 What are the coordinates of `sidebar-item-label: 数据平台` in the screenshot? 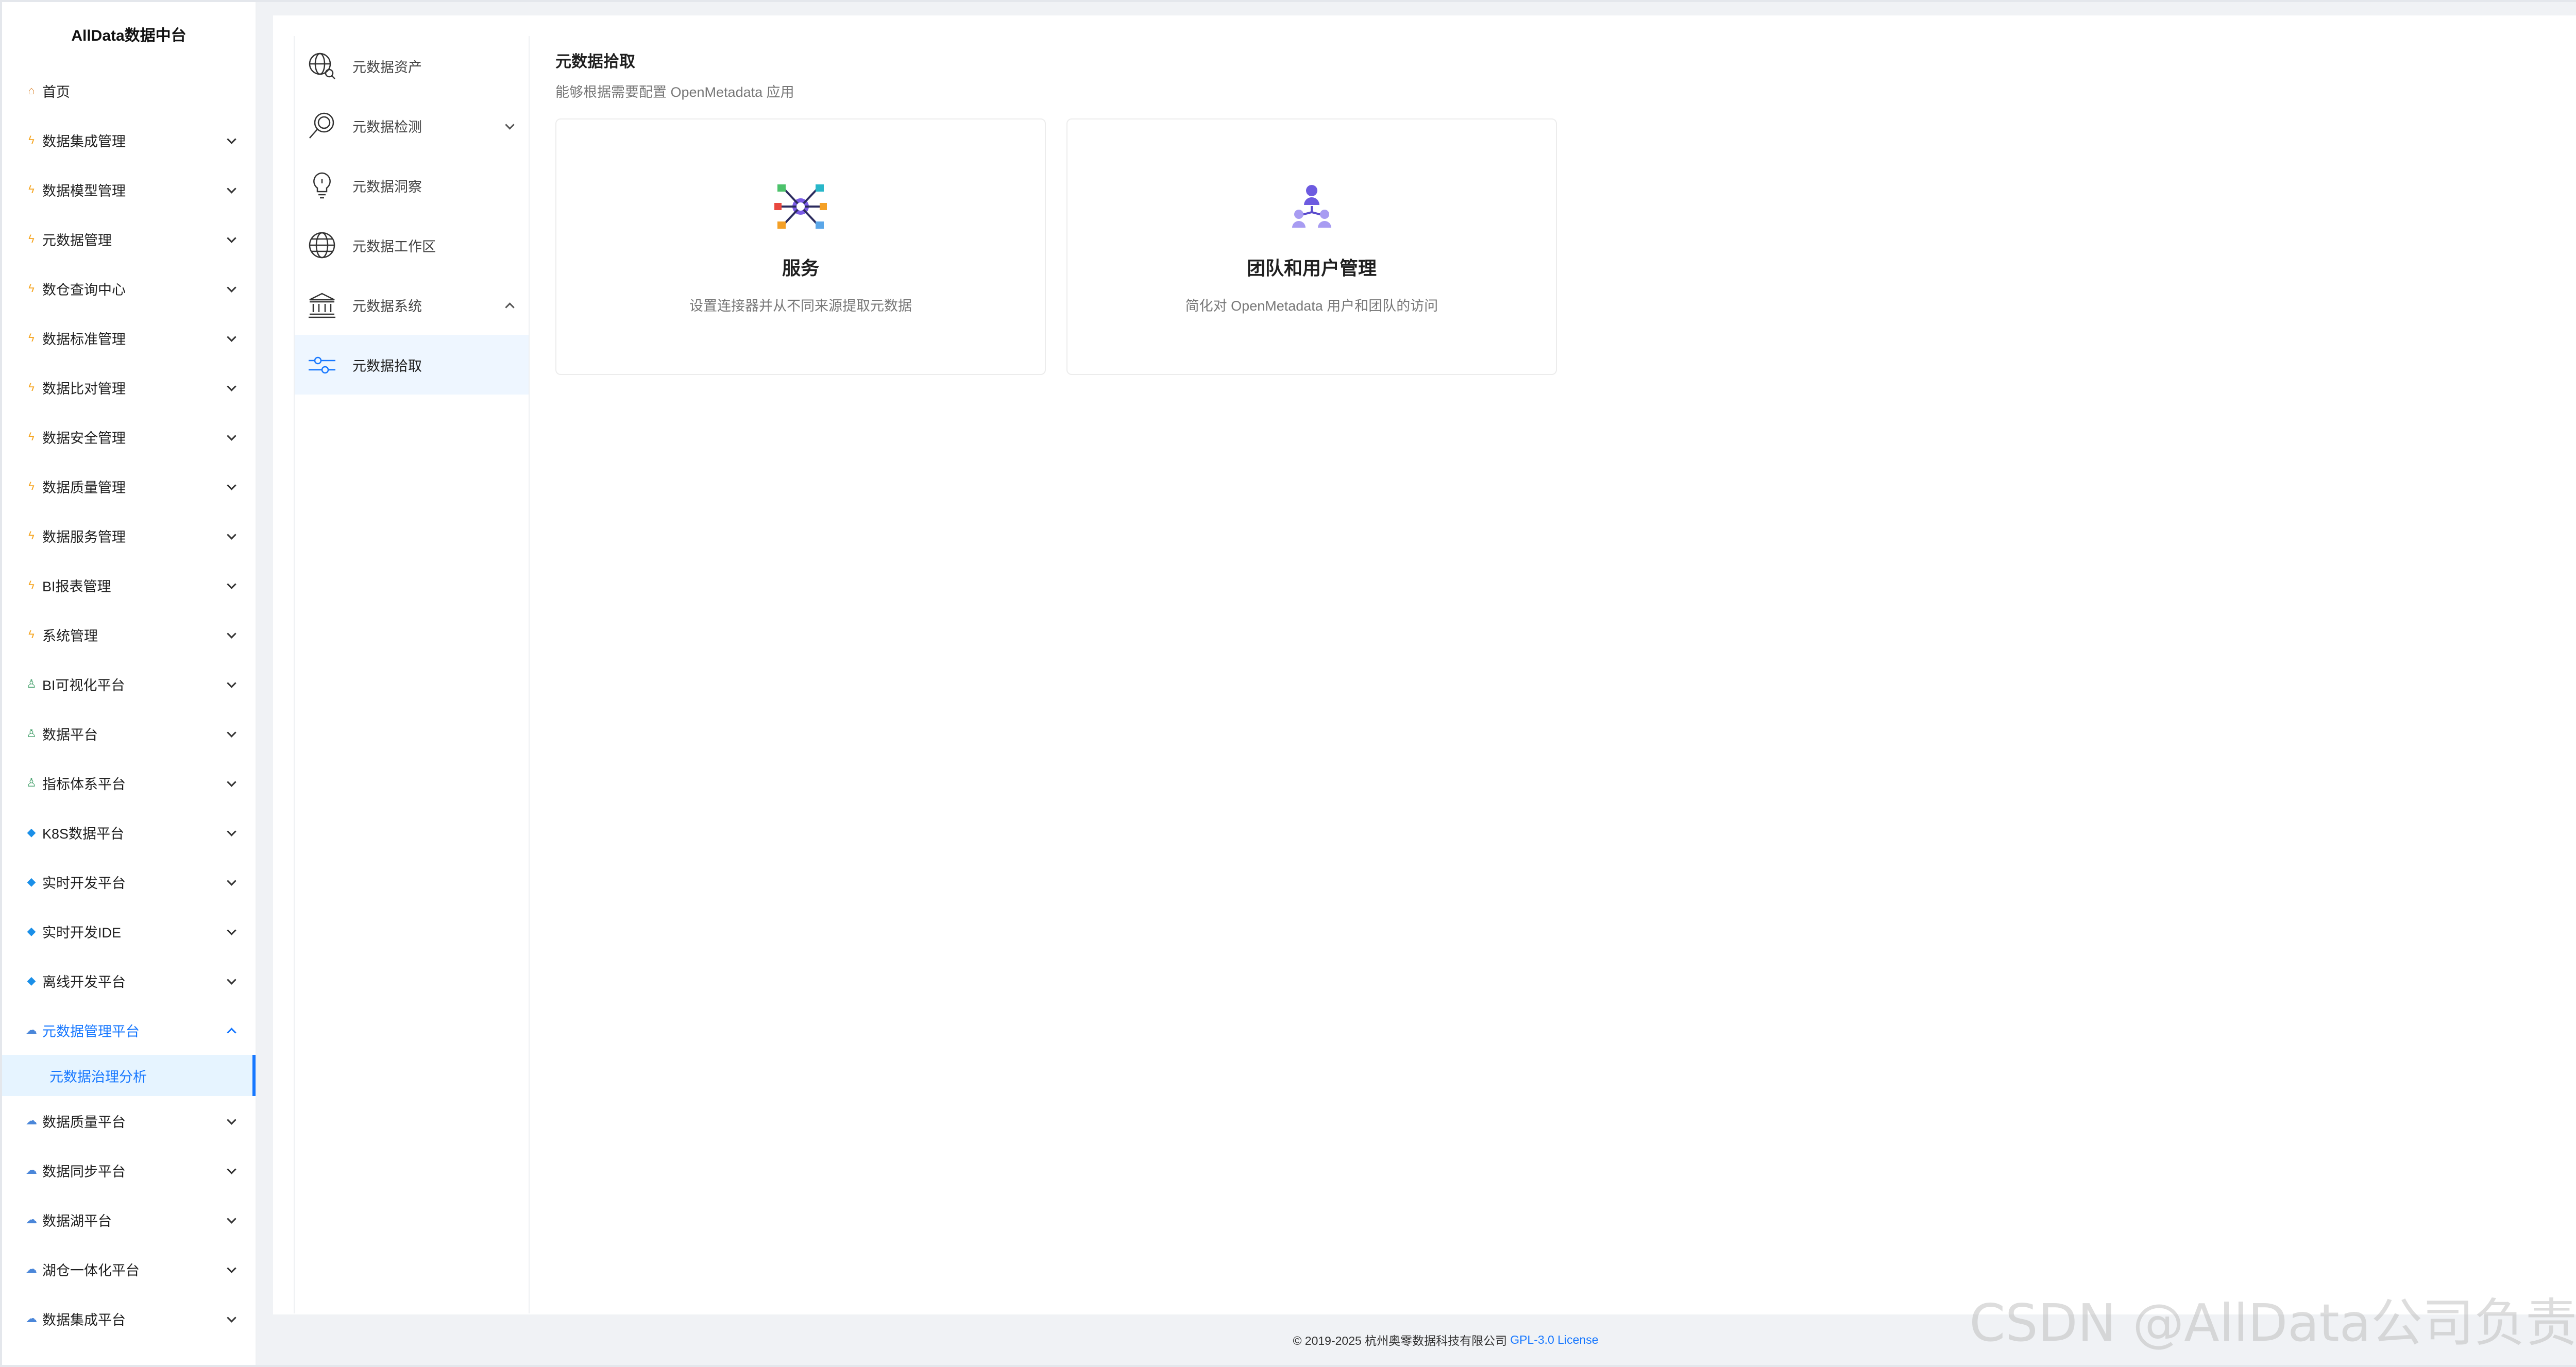 It's located at (70, 735).